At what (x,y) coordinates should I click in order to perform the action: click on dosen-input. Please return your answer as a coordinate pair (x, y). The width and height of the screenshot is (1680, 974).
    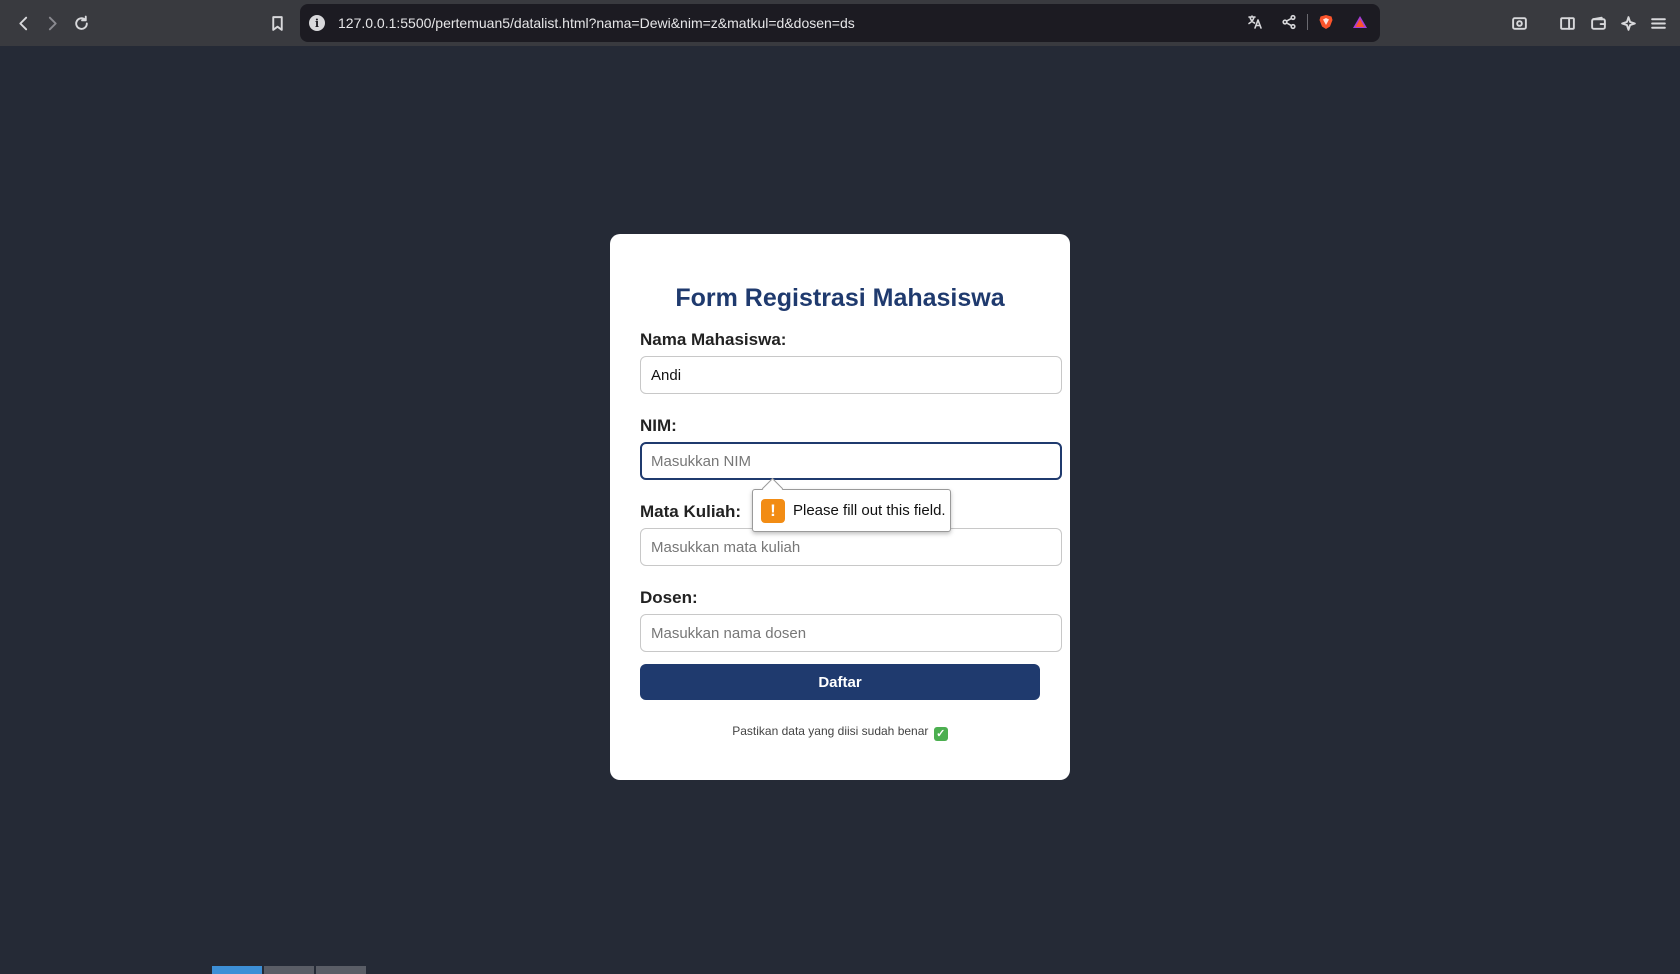
    Looking at the image, I should click on (851, 633).